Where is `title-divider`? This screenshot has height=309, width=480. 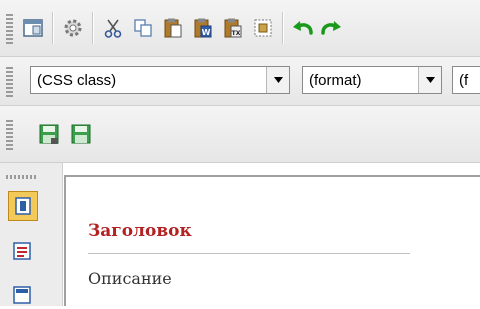
title-divider is located at coordinates (249, 253).